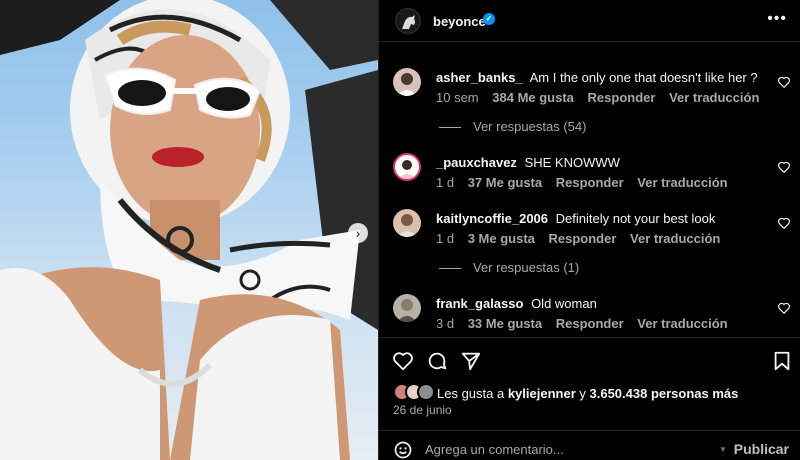  I want to click on comment-meta: 1 d 3 Me gusta Responder Ver traducción, so click(583, 238).